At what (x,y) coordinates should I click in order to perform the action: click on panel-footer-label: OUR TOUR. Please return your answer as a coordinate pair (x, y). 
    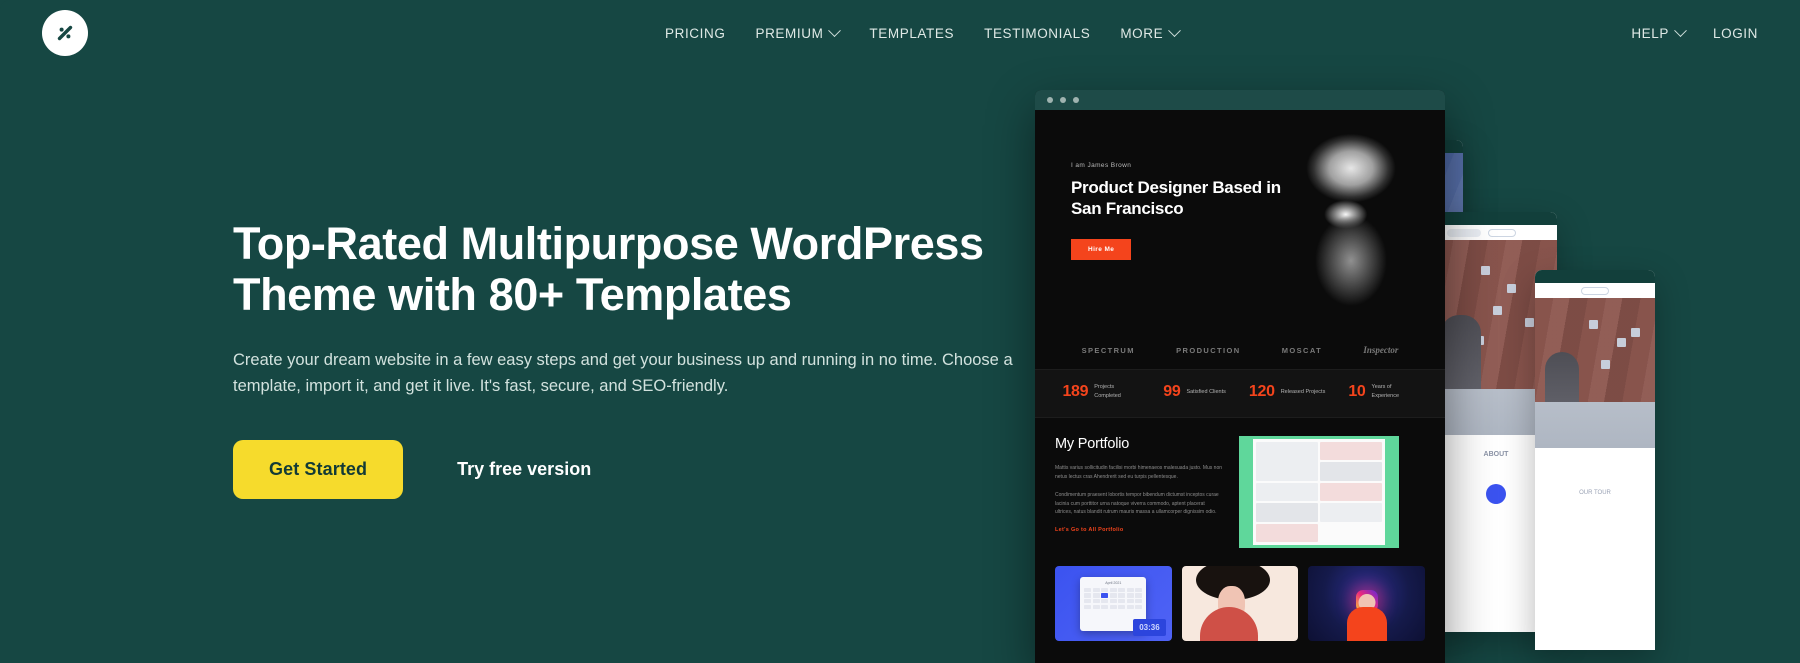
    Looking at the image, I should click on (1595, 493).